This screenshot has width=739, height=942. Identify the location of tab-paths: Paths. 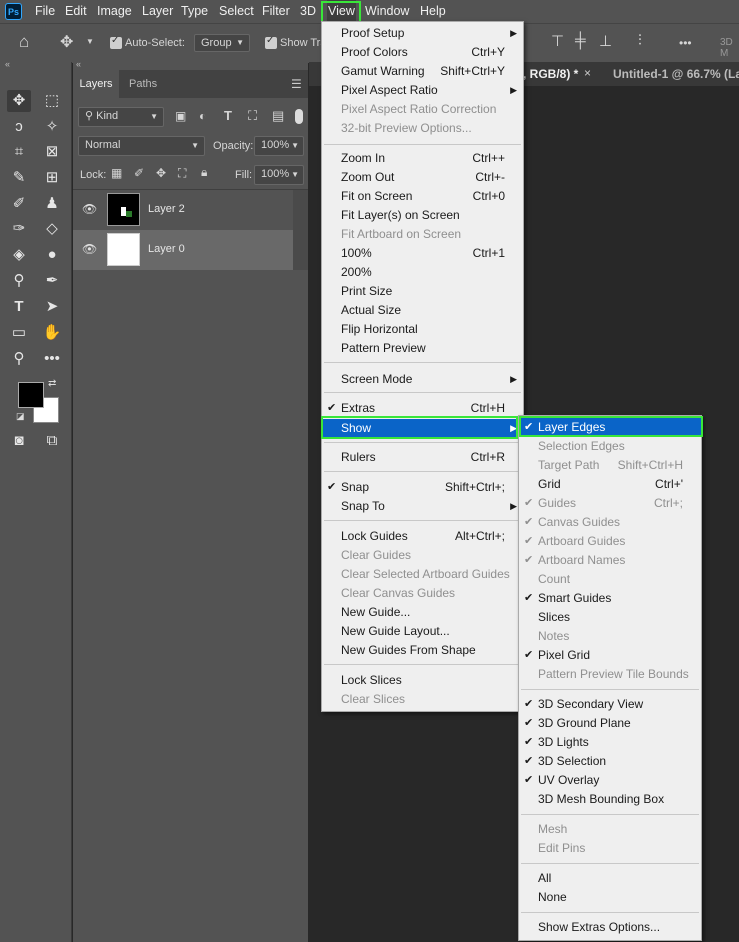
(143, 84).